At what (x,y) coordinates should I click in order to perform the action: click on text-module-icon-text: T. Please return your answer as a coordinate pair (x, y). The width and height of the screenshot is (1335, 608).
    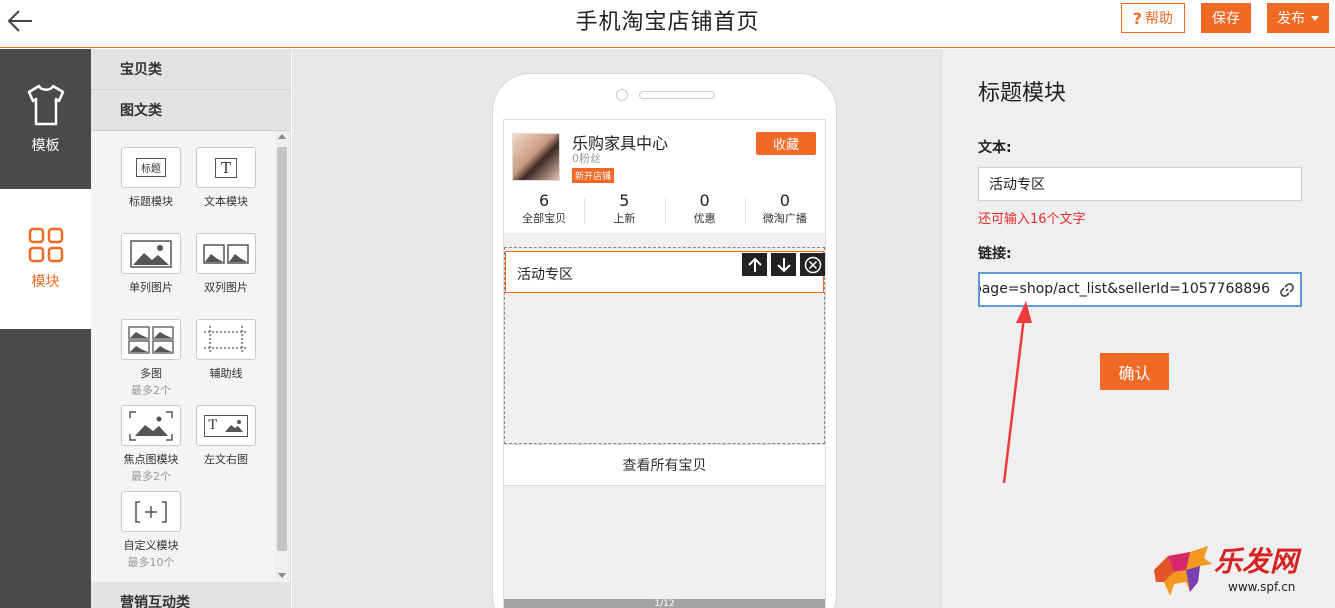
    Looking at the image, I should click on (225, 167).